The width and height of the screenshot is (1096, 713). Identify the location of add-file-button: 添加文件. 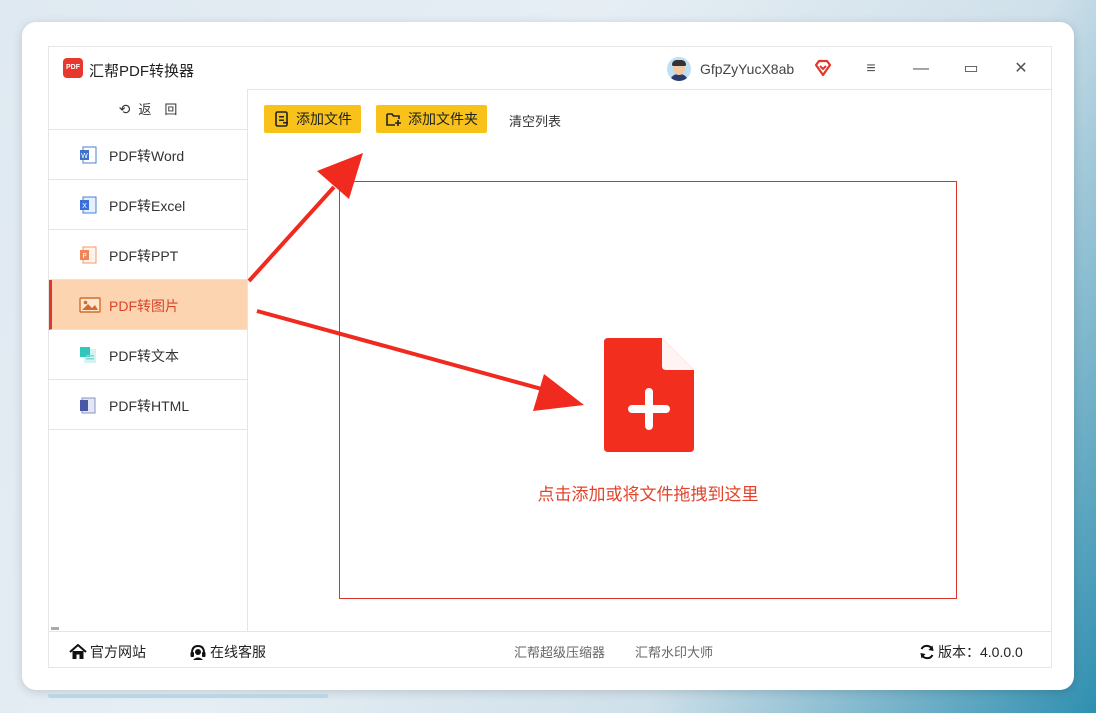
(312, 119).